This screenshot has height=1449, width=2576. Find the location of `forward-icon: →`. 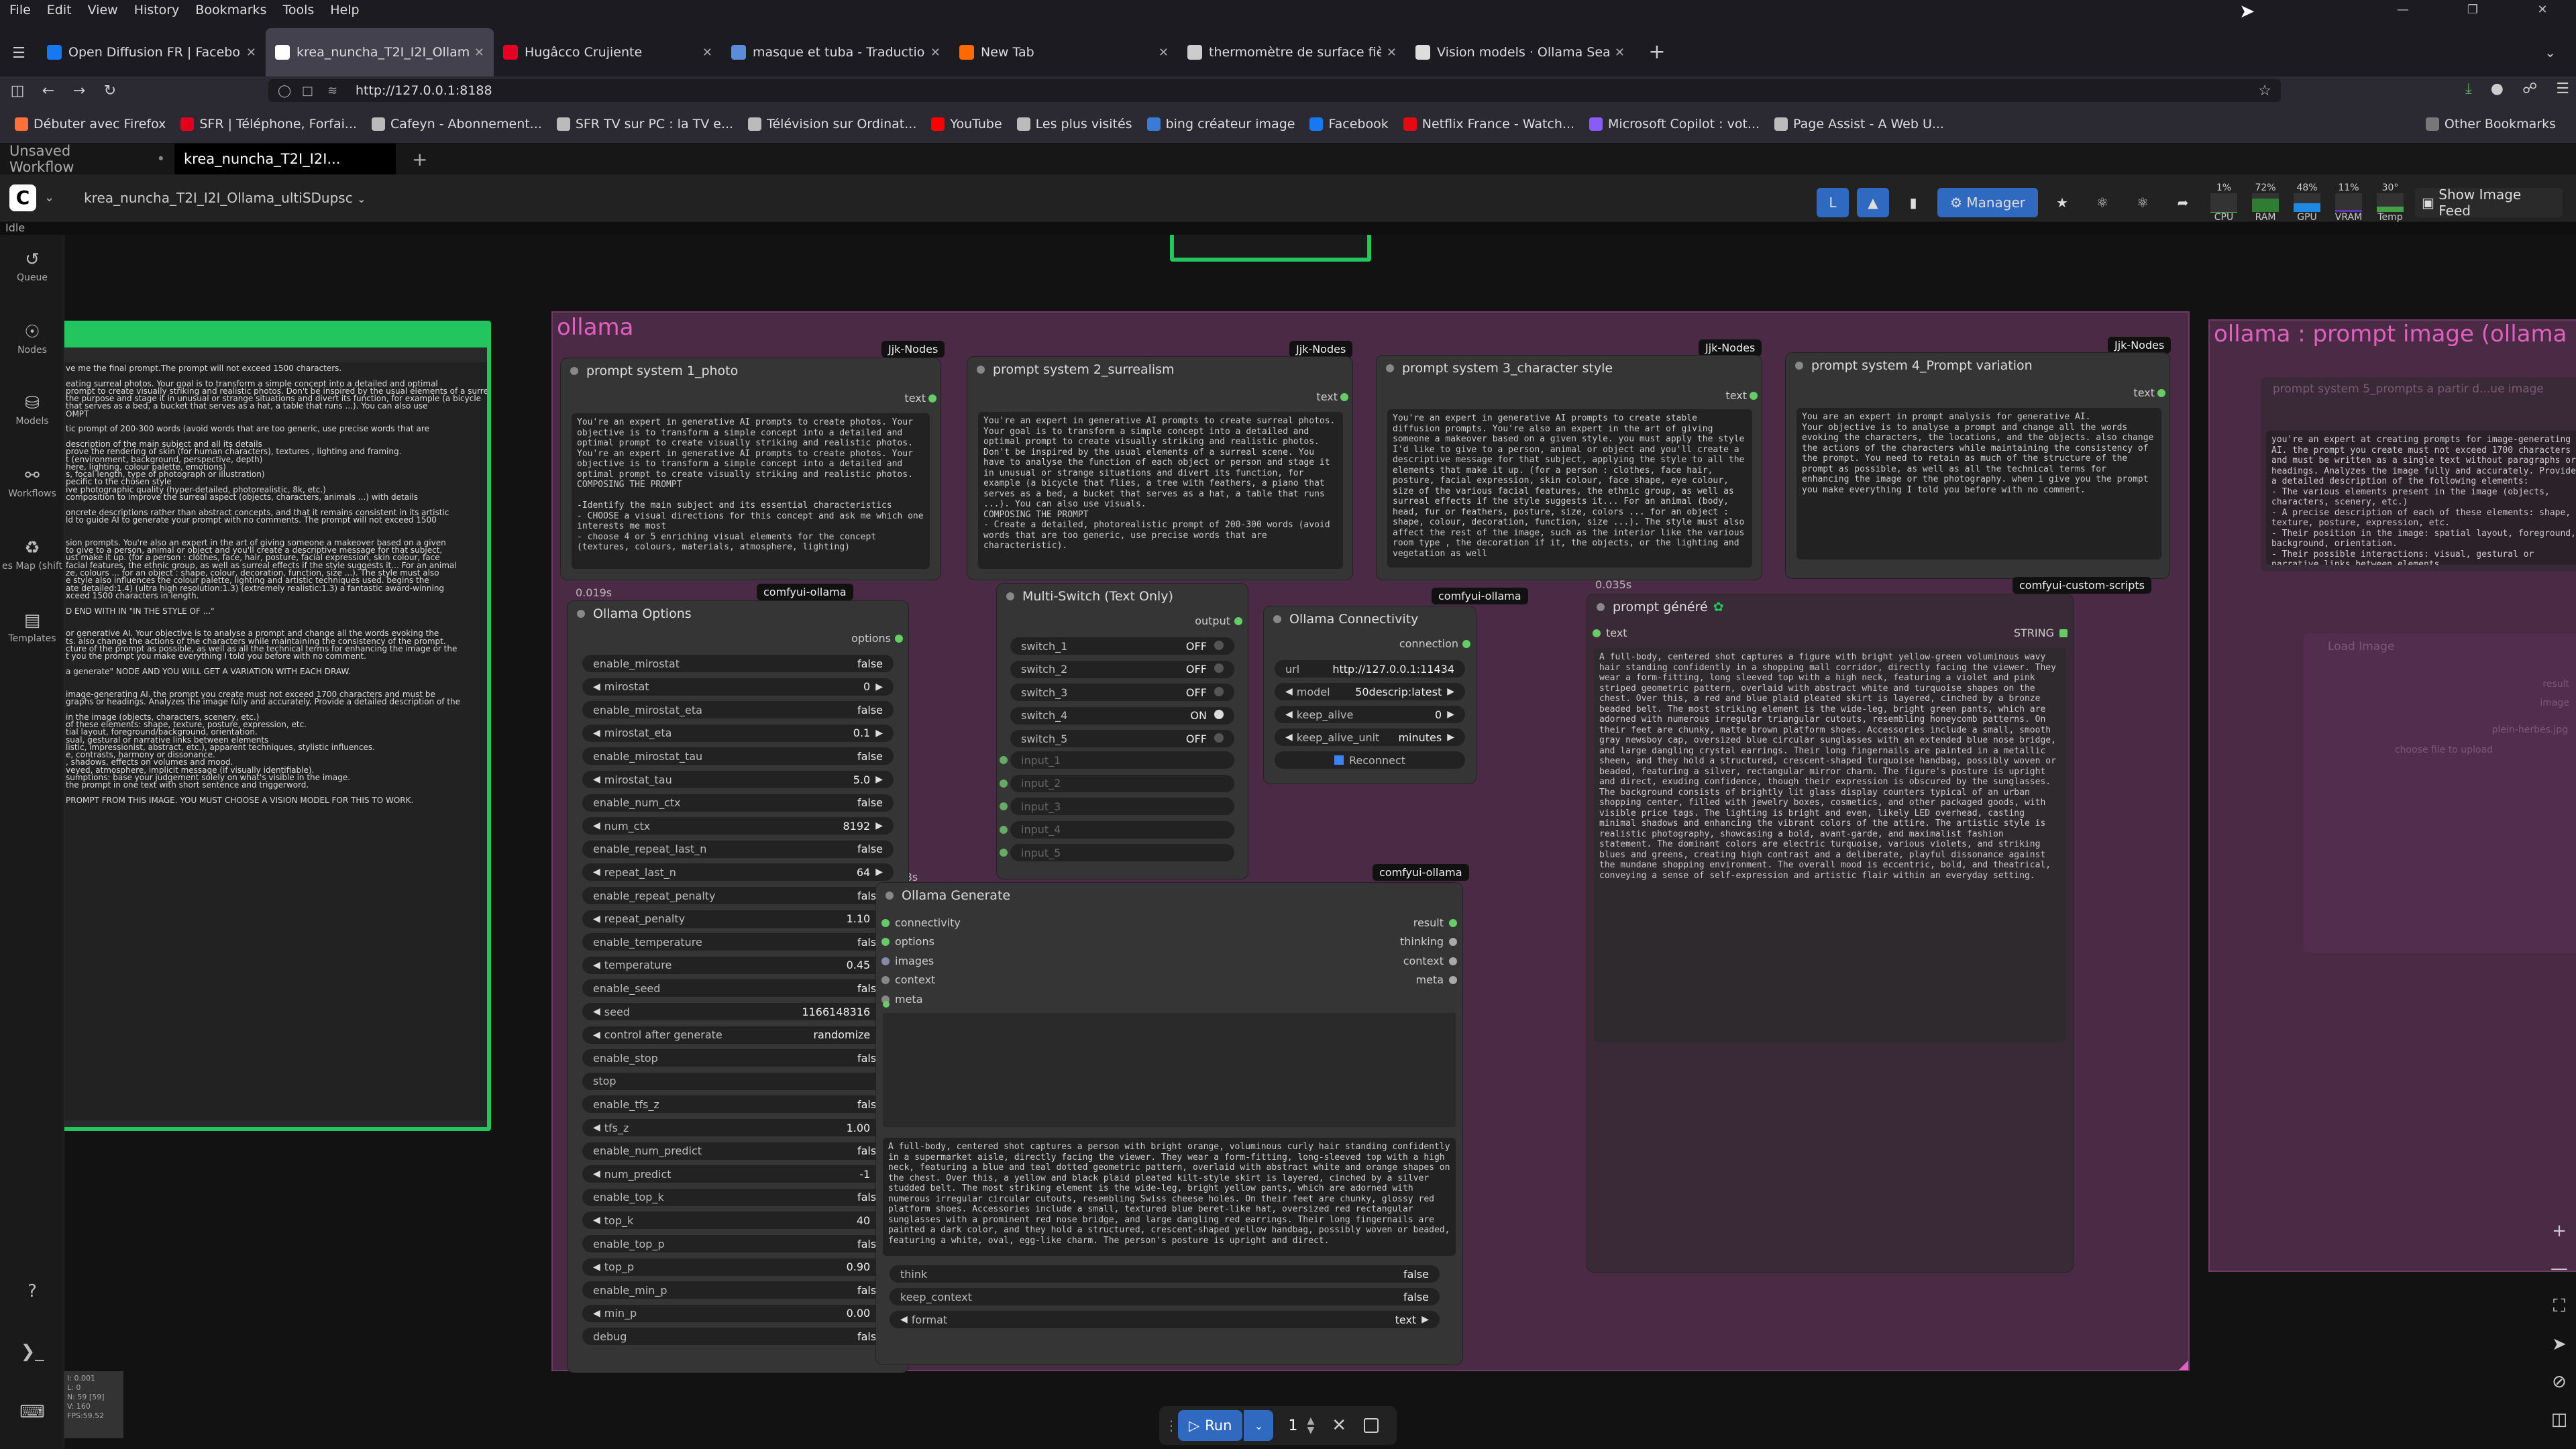

forward-icon: → is located at coordinates (79, 91).